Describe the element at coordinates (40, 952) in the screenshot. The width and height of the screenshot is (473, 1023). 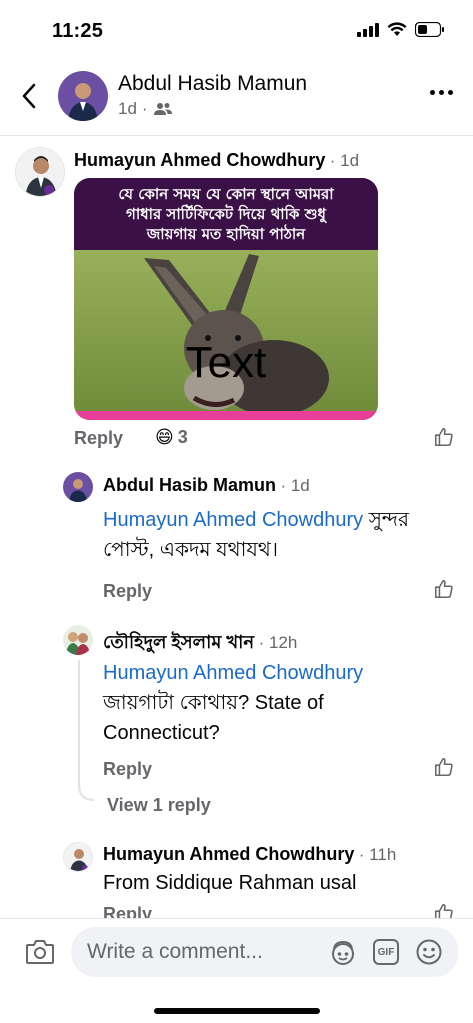
I see `camera-icon` at that location.